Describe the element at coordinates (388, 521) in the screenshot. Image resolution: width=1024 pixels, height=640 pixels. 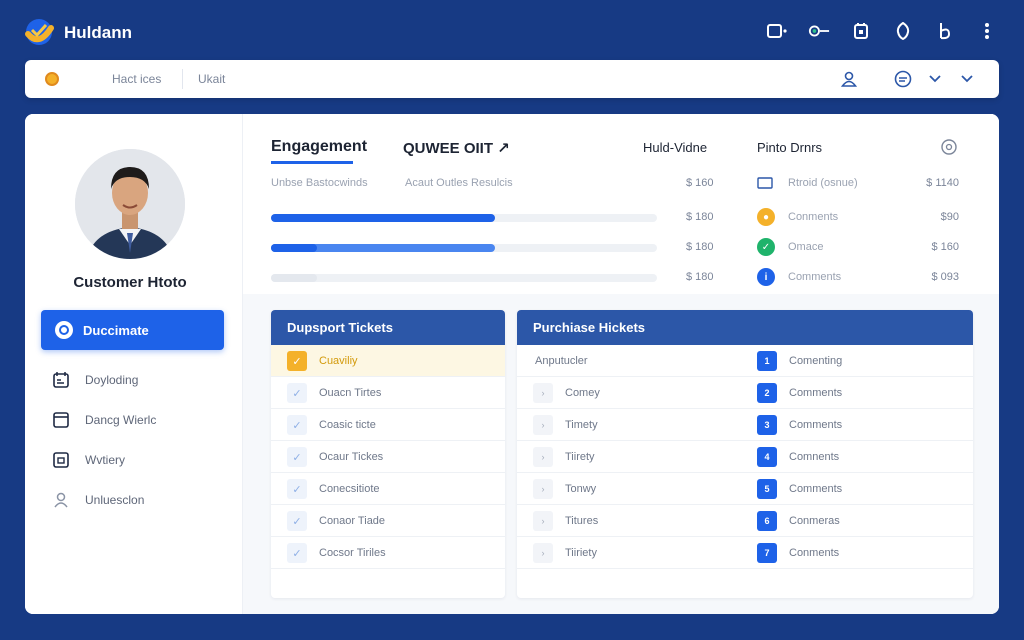
I see `table-row: ✓ Conaor Tiade` at that location.